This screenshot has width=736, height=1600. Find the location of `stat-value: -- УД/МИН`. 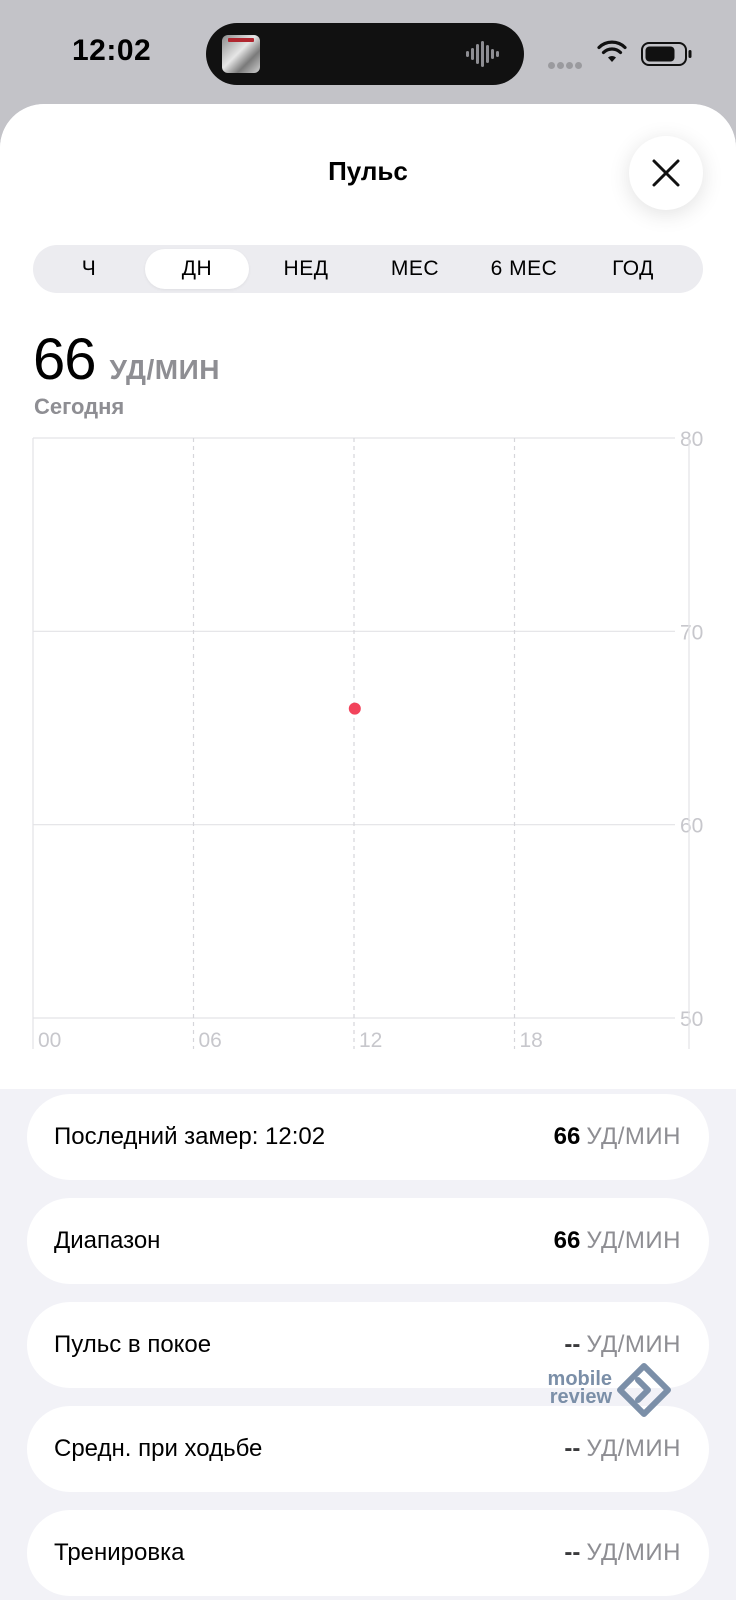

stat-value: -- УД/МИН is located at coordinates (622, 1553).